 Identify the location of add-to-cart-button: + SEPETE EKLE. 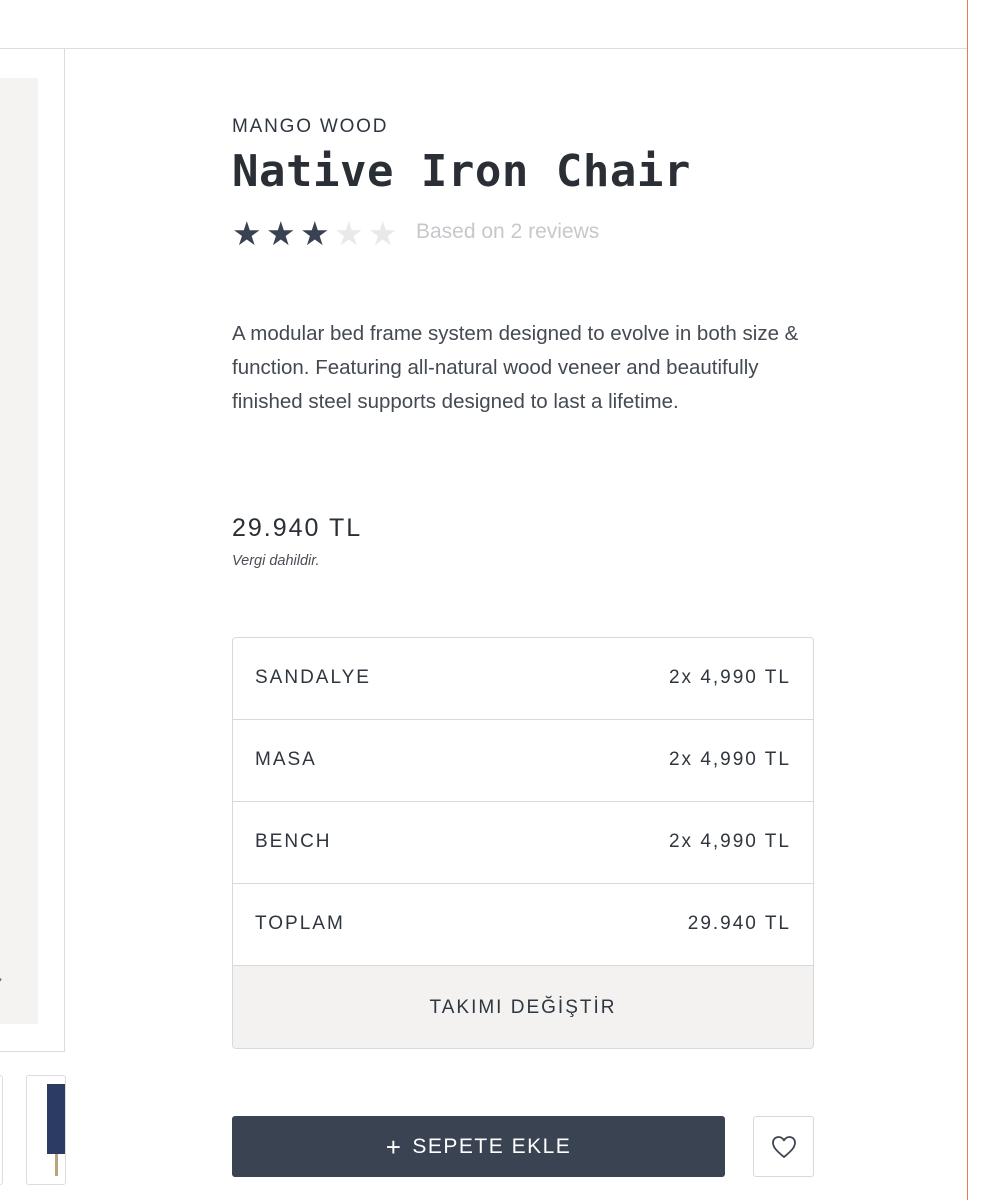
(478, 1146).